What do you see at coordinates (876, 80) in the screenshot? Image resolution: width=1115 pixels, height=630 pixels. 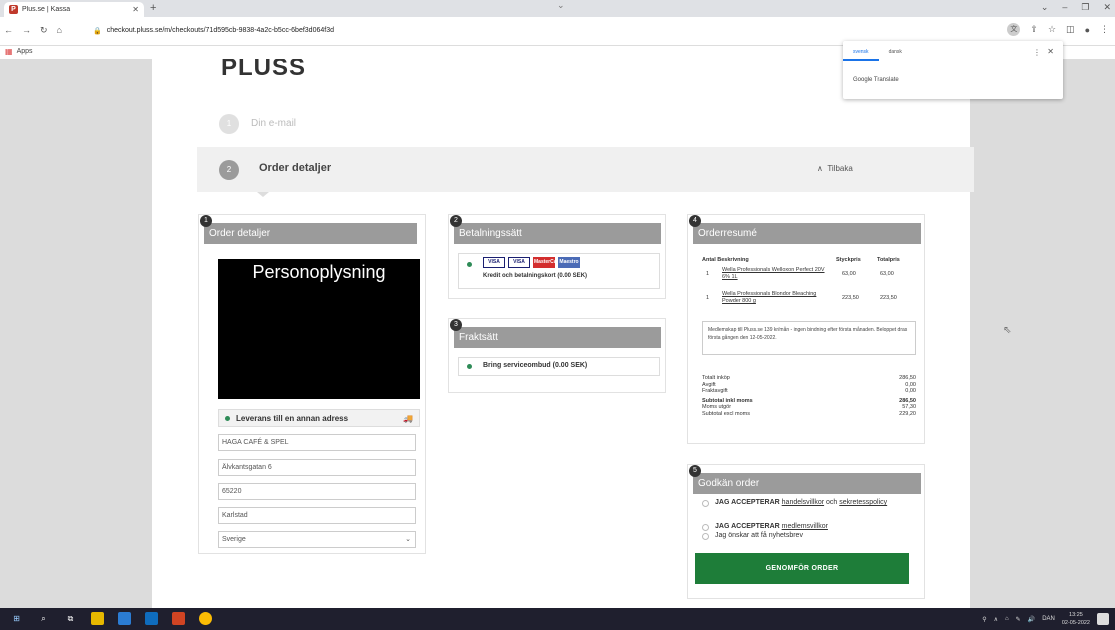 I see `translate-label: Google Translate` at bounding box center [876, 80].